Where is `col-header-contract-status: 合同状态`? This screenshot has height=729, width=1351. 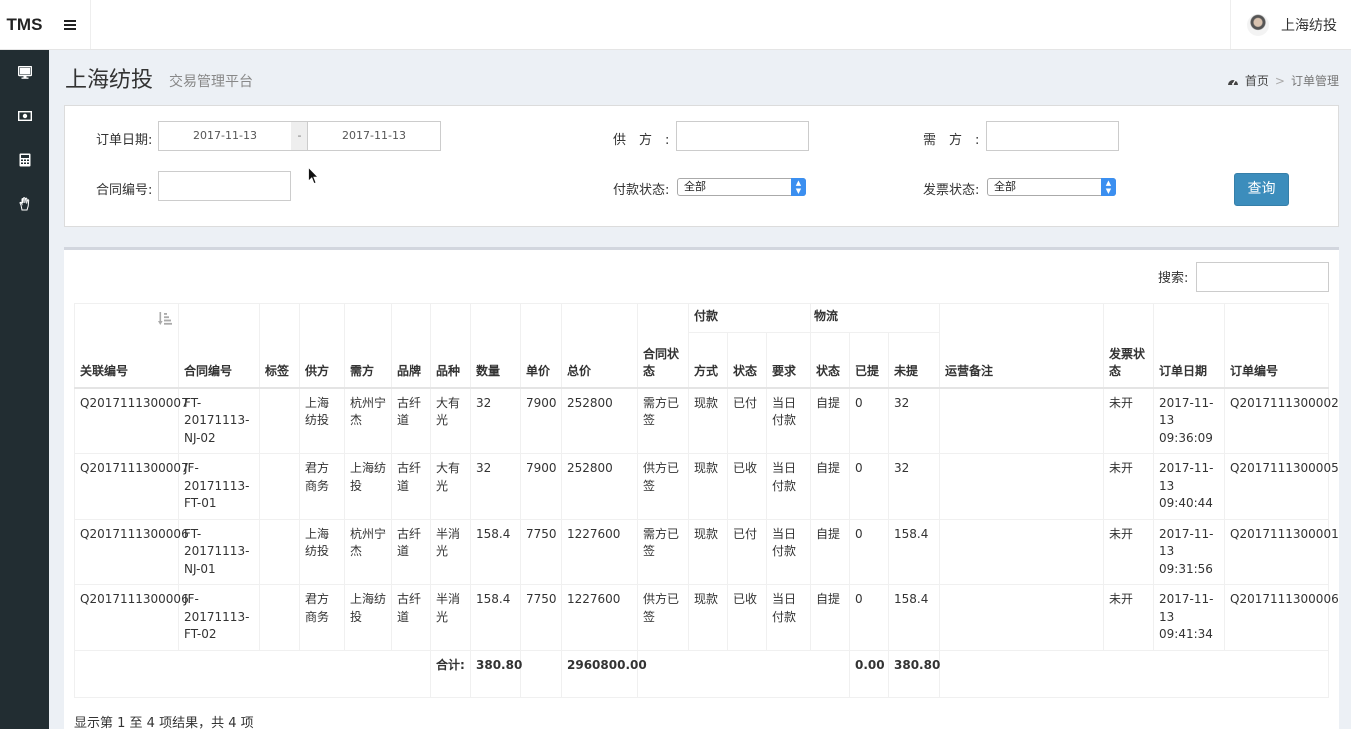 col-header-contract-status: 合同状态 is located at coordinates (663, 346).